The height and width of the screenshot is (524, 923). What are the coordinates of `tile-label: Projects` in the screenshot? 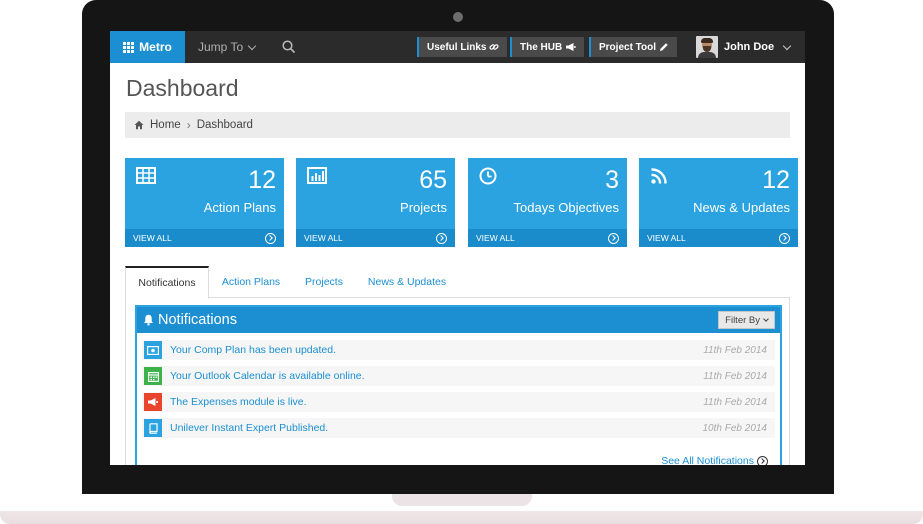 It's located at (423, 207).